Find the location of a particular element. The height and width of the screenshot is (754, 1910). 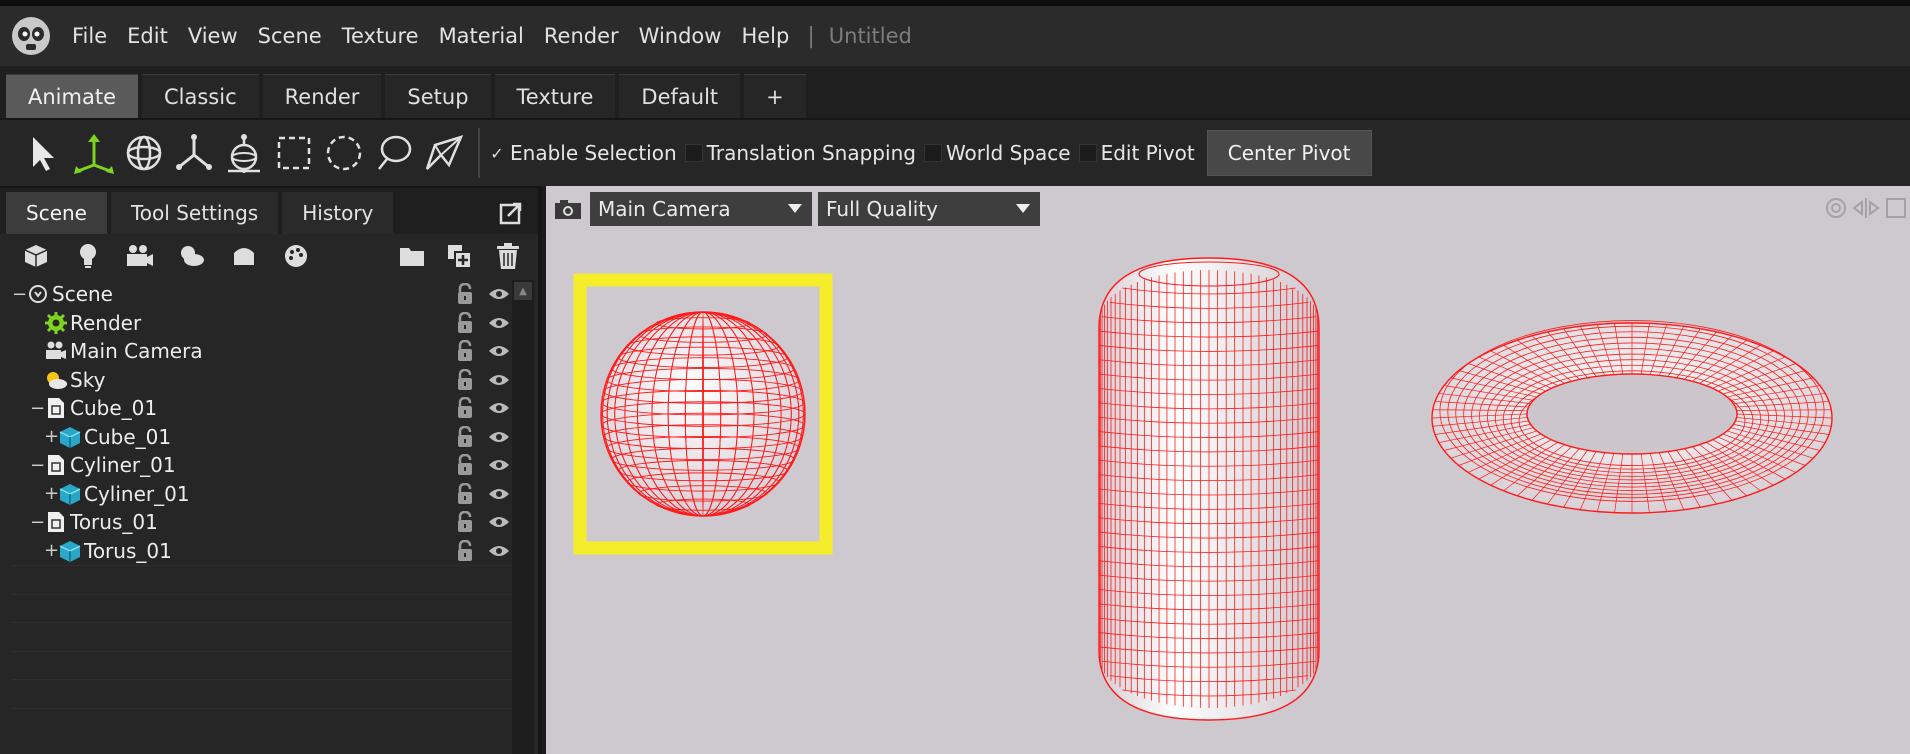

paint-select-icon is located at coordinates (444, 153).